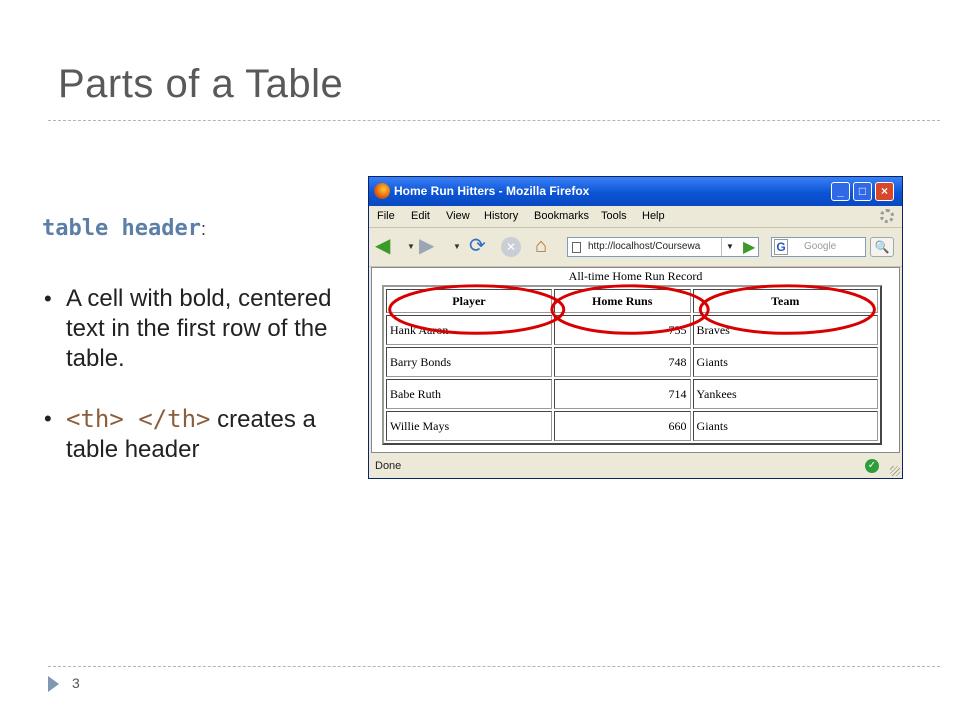 The width and height of the screenshot is (960, 720). Describe the element at coordinates (469, 330) in the screenshot. I see `table-cell: Hank Aaron` at that location.